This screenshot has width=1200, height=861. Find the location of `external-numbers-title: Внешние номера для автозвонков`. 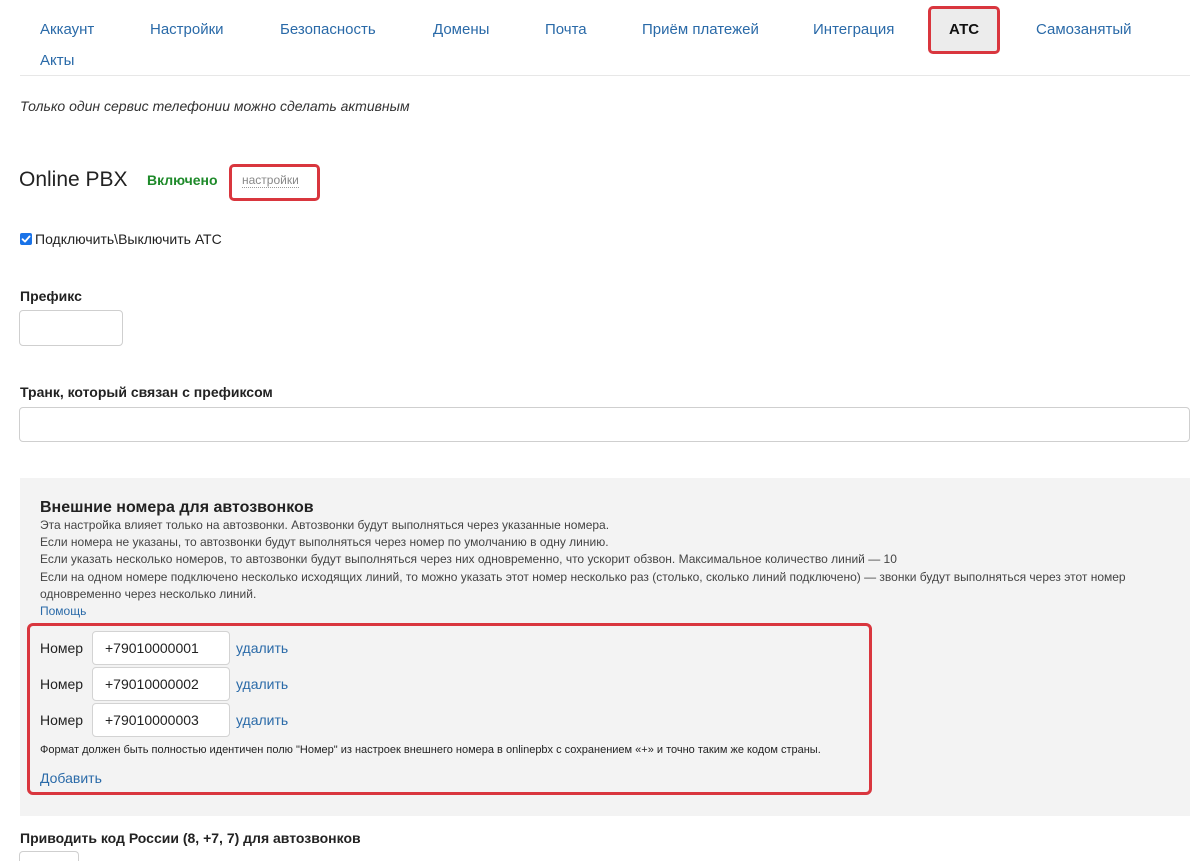

external-numbers-title: Внешние номера для автозвонков is located at coordinates (177, 507).